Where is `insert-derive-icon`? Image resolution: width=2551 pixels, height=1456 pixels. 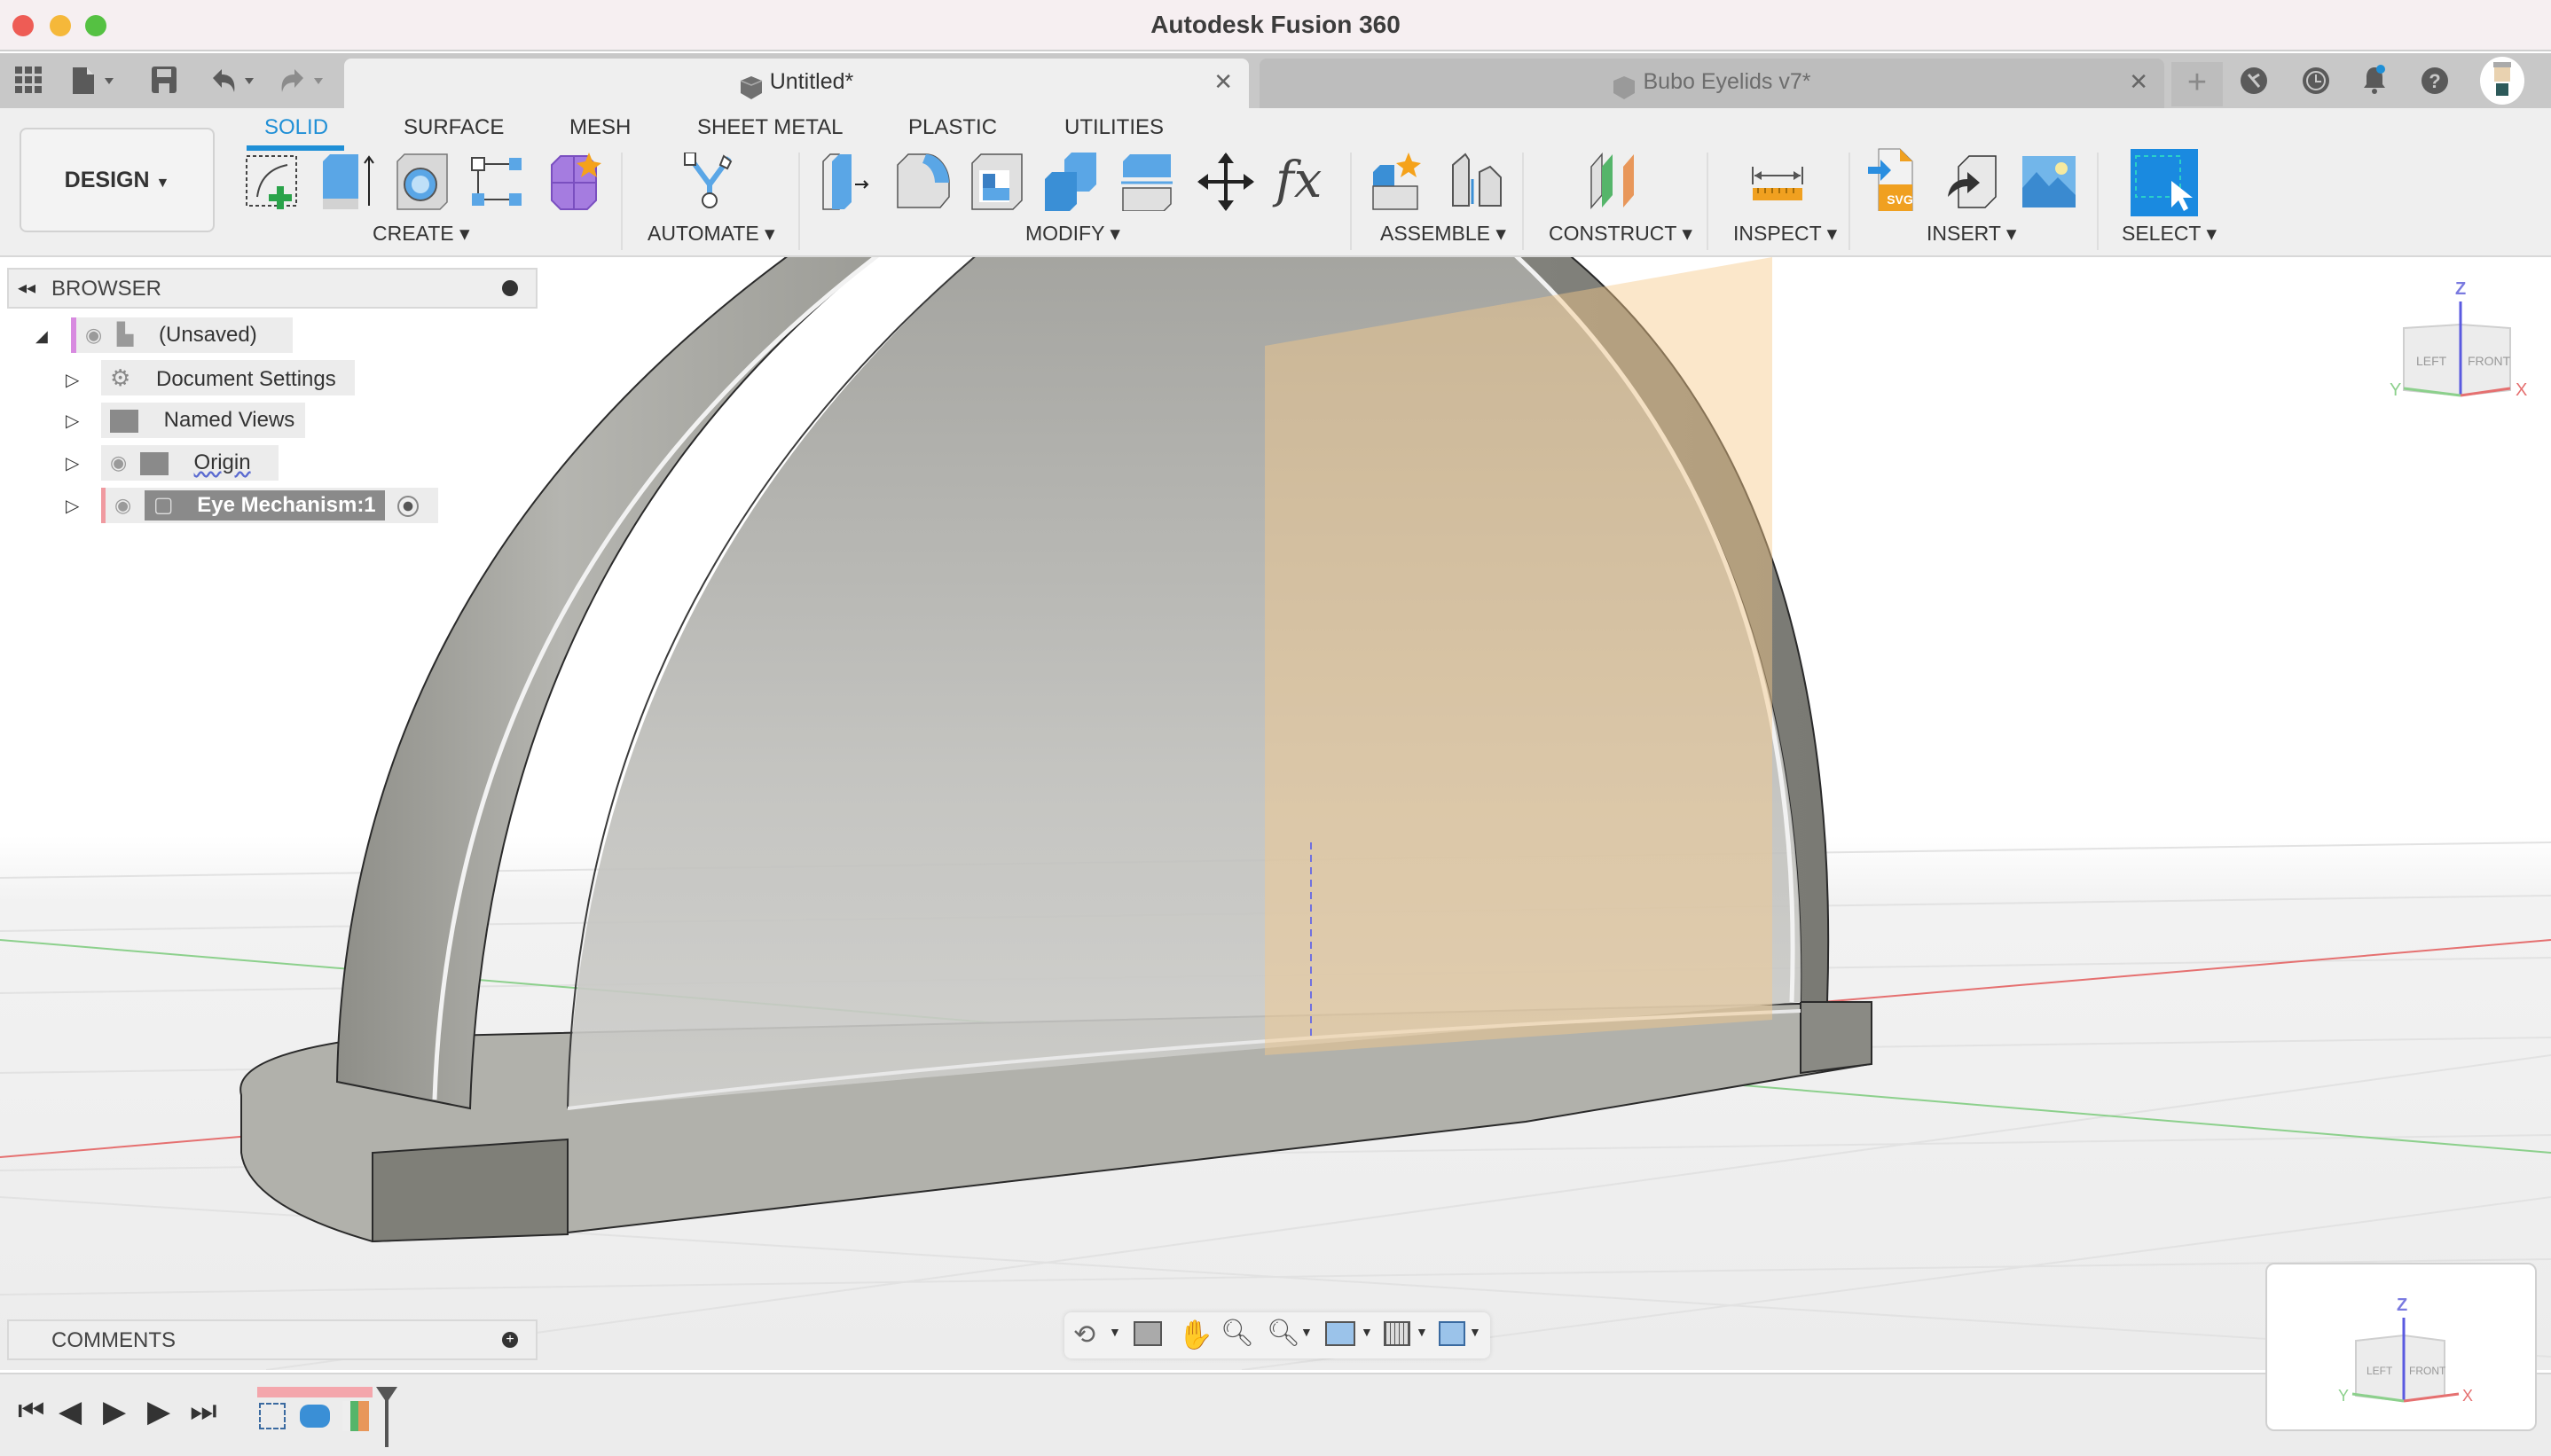
insert-derive-icon is located at coordinates (1973, 182).